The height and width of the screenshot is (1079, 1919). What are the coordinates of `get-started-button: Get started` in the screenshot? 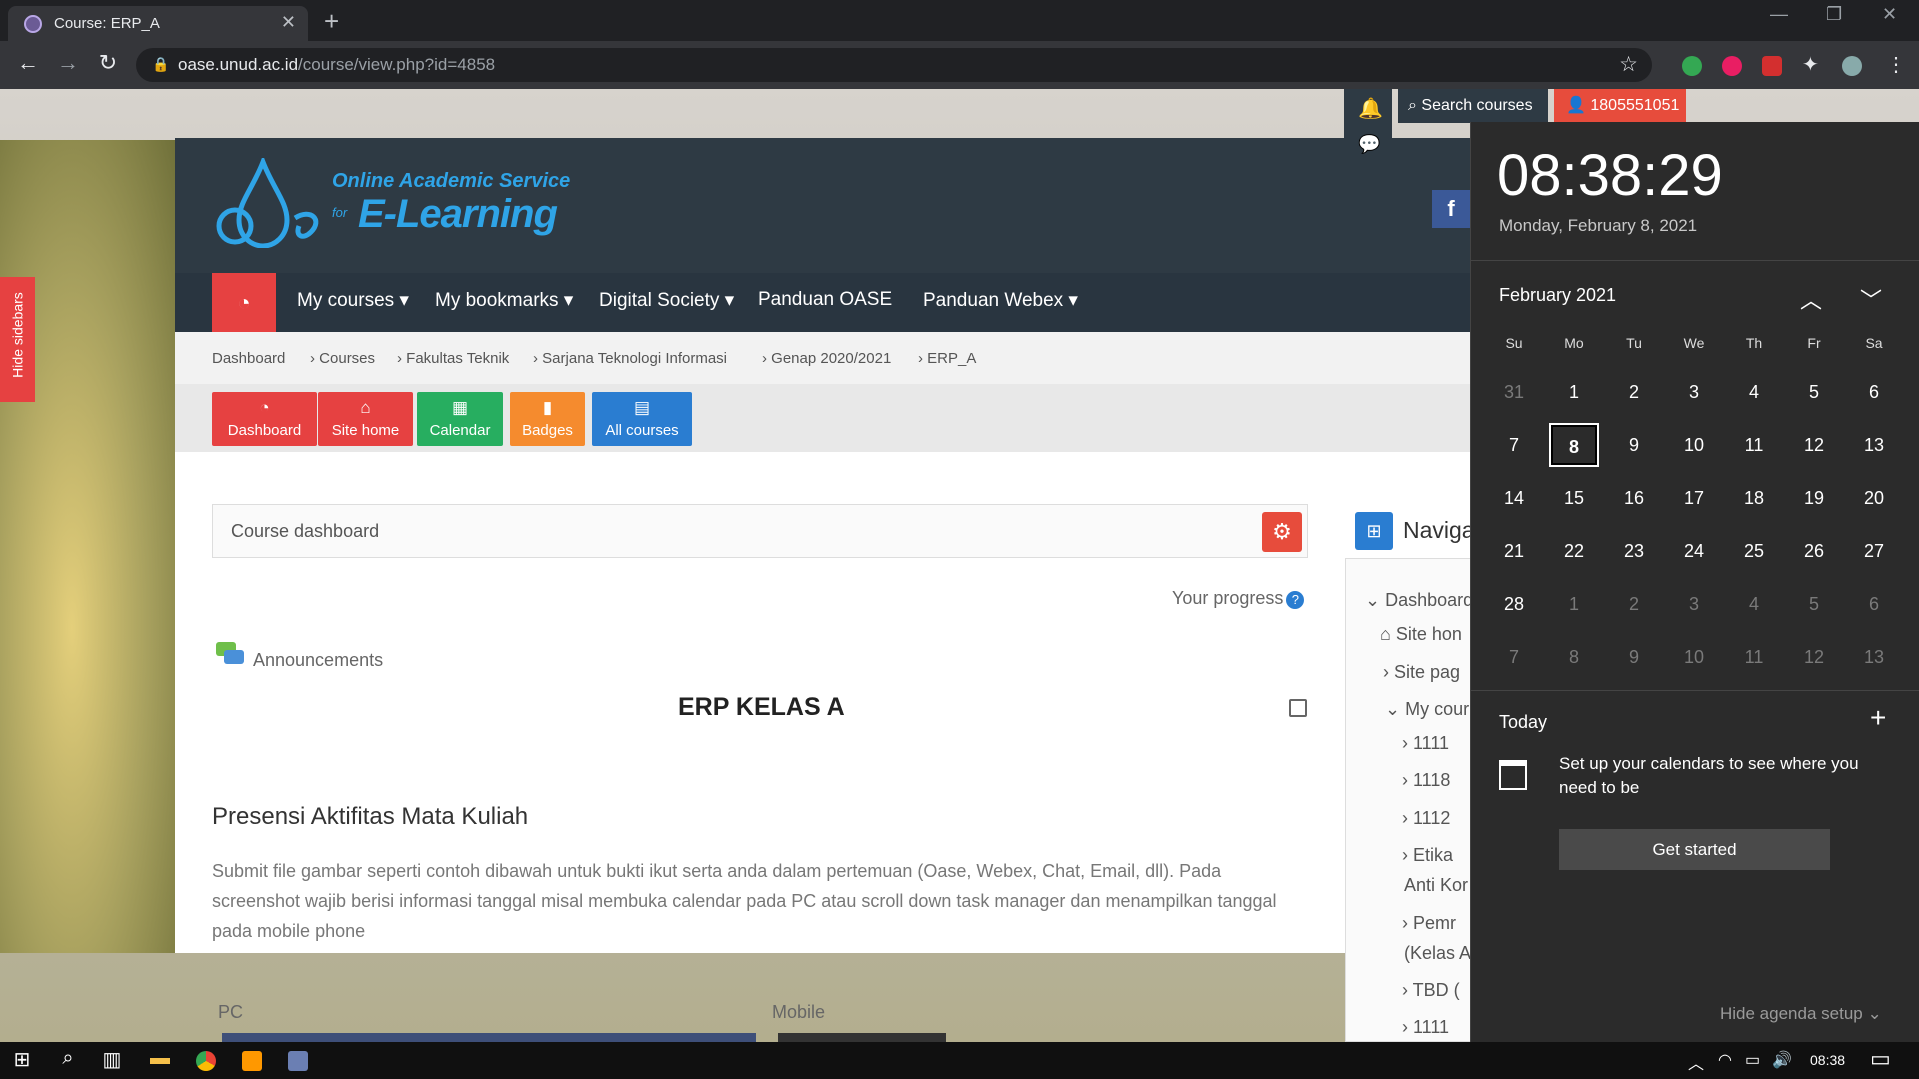 It's located at (1694, 849).